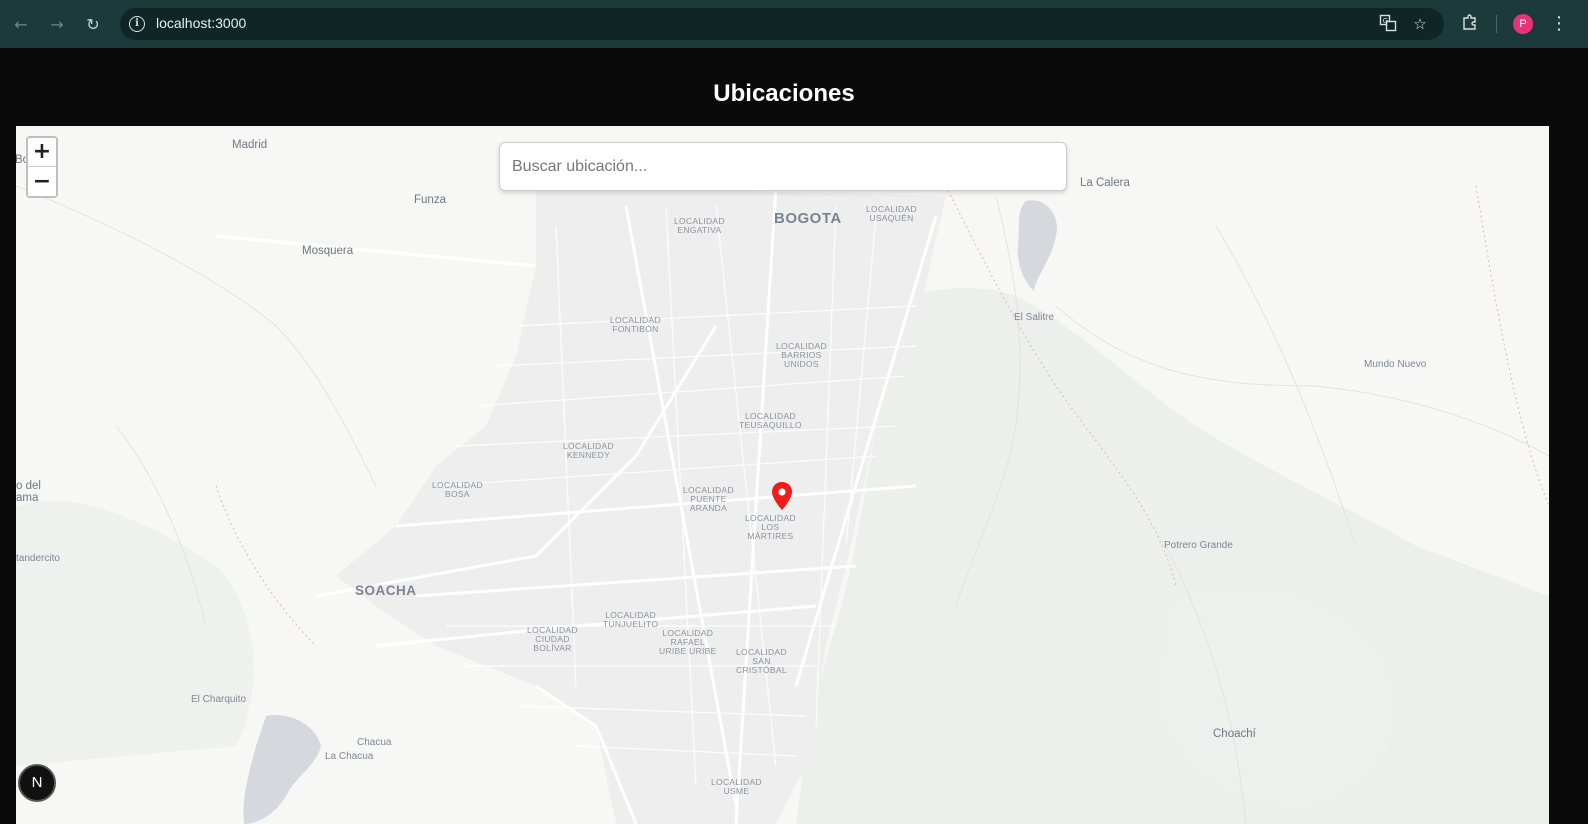  Describe the element at coordinates (386, 590) in the screenshot. I see `map-label-soacha: SOACHA` at that location.